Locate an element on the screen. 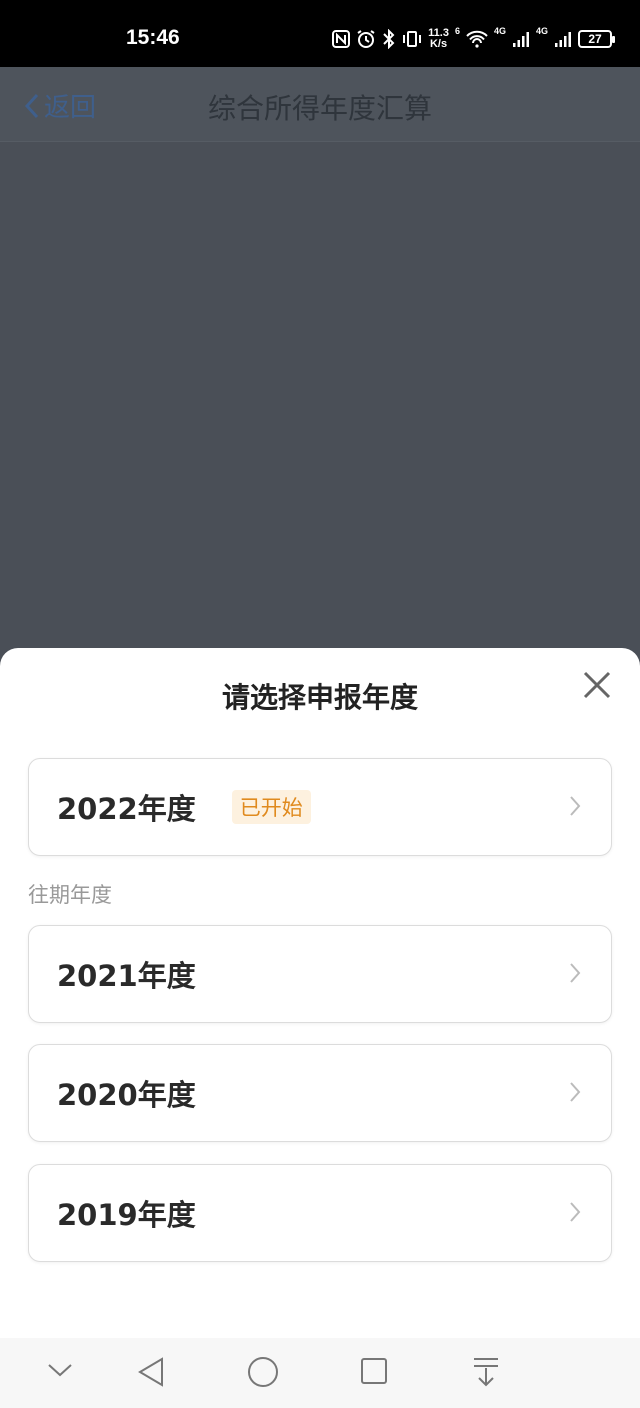 Image resolution: width=640 pixels, height=1408 pixels. sheet-title: 请选择申报年度 is located at coordinates (319, 697).